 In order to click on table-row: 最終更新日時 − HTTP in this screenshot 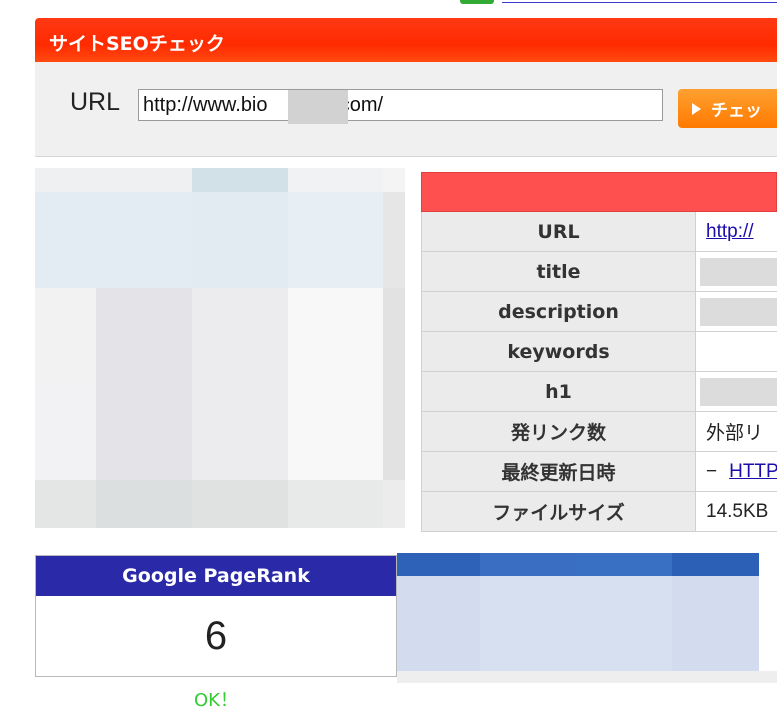, I will do `click(599, 472)`.